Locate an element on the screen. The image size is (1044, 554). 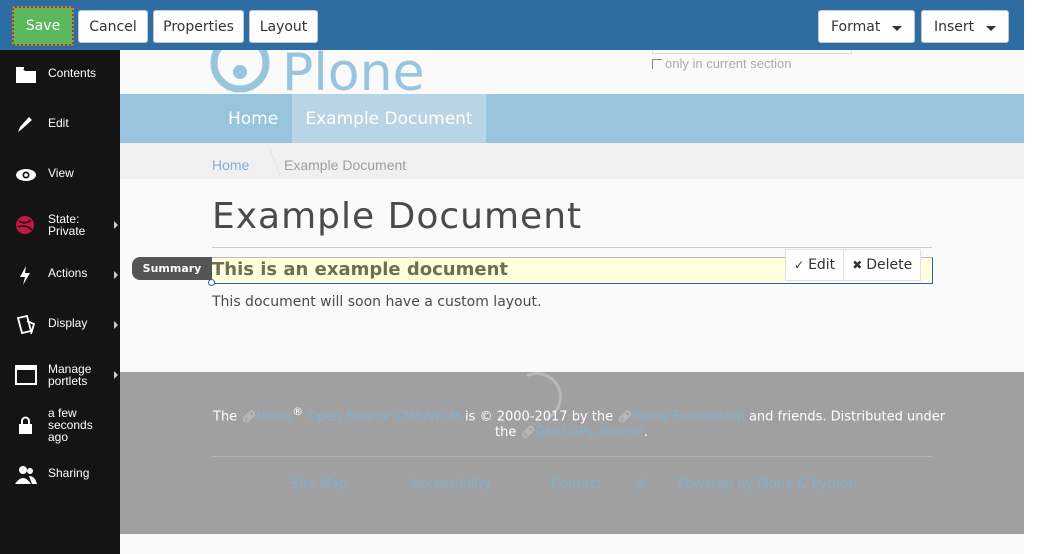
footer-contact-link: Contact is located at coordinates (576, 484).